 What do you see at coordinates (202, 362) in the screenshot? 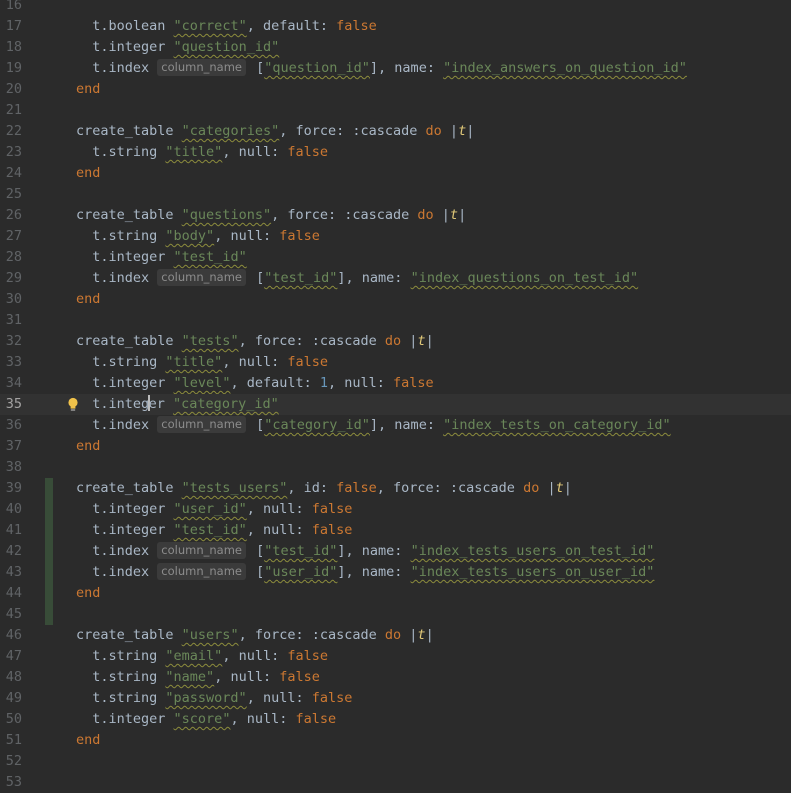
I see `code-content: t.string "title", null: false` at bounding box center [202, 362].